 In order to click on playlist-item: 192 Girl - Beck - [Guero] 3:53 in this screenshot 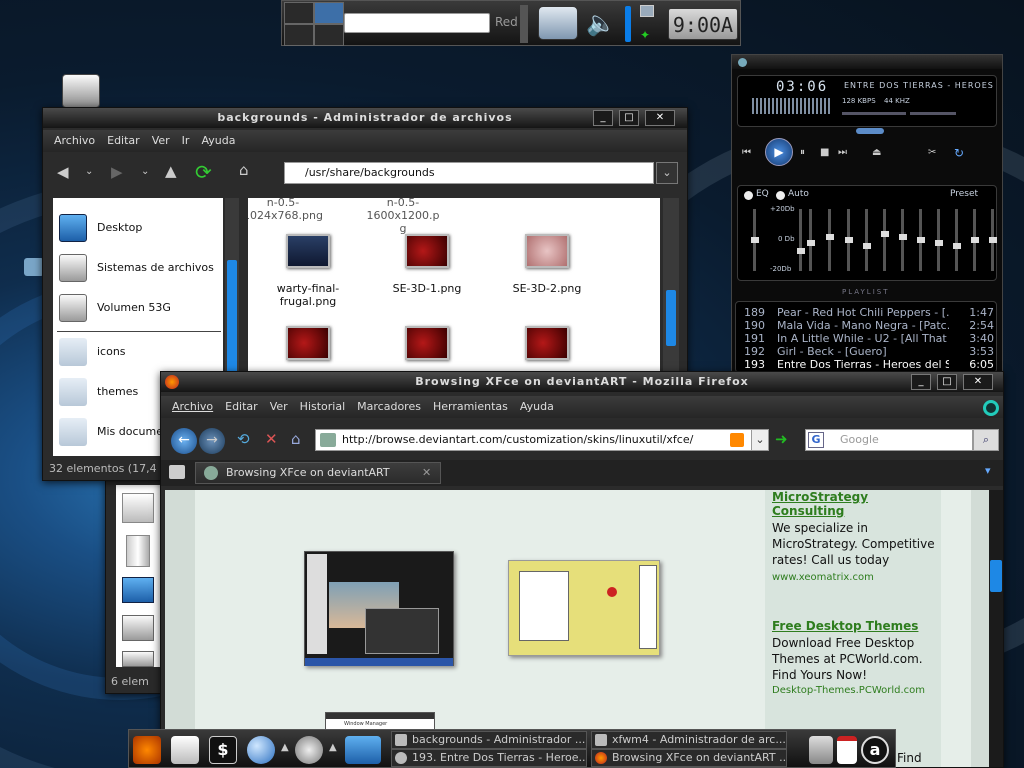, I will do `click(869, 351)`.